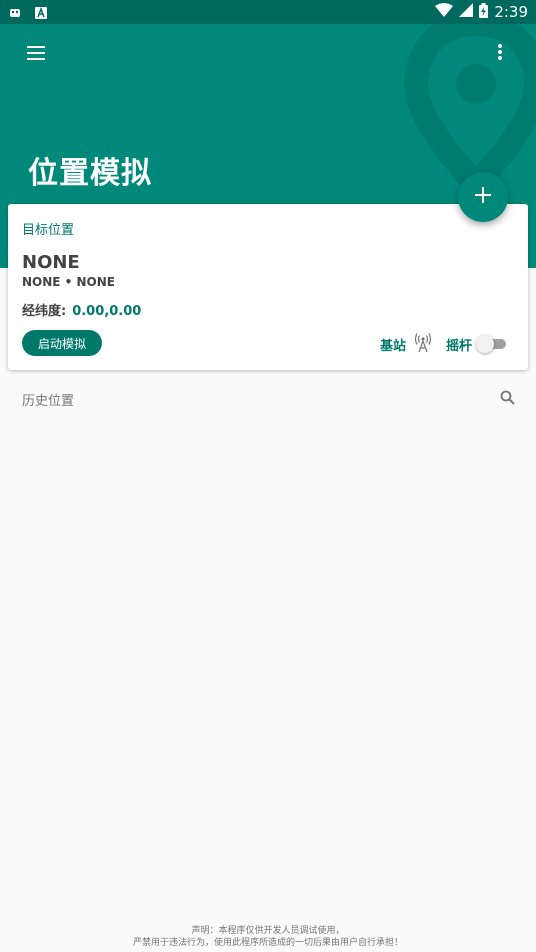  What do you see at coordinates (48, 401) in the screenshot?
I see `history-title: 历史位置` at bounding box center [48, 401].